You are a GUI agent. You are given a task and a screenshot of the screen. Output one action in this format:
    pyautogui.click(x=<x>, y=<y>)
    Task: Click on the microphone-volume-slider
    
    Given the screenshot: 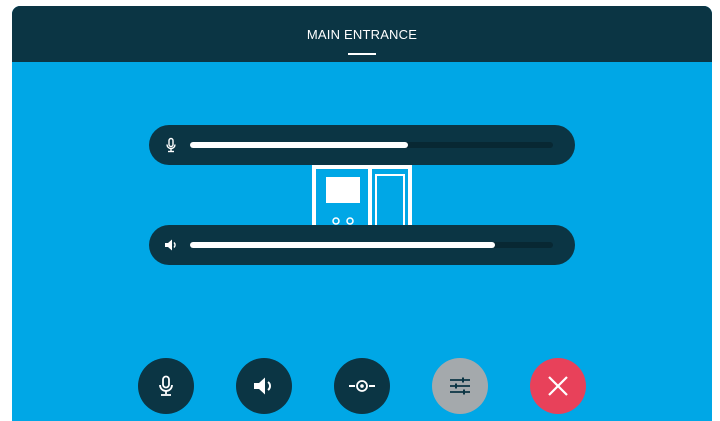 What is the action you would take?
    pyautogui.click(x=362, y=145)
    